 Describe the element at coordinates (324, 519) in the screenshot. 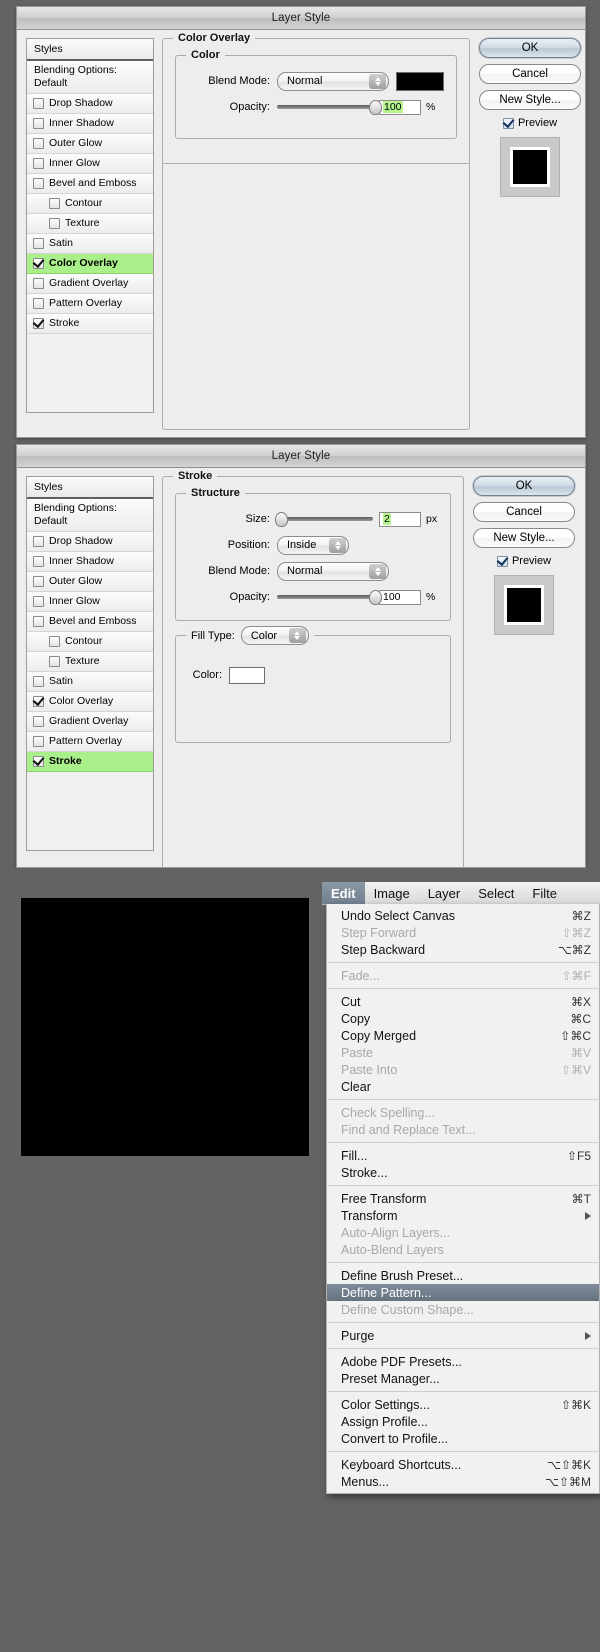

I see `size-slider` at that location.